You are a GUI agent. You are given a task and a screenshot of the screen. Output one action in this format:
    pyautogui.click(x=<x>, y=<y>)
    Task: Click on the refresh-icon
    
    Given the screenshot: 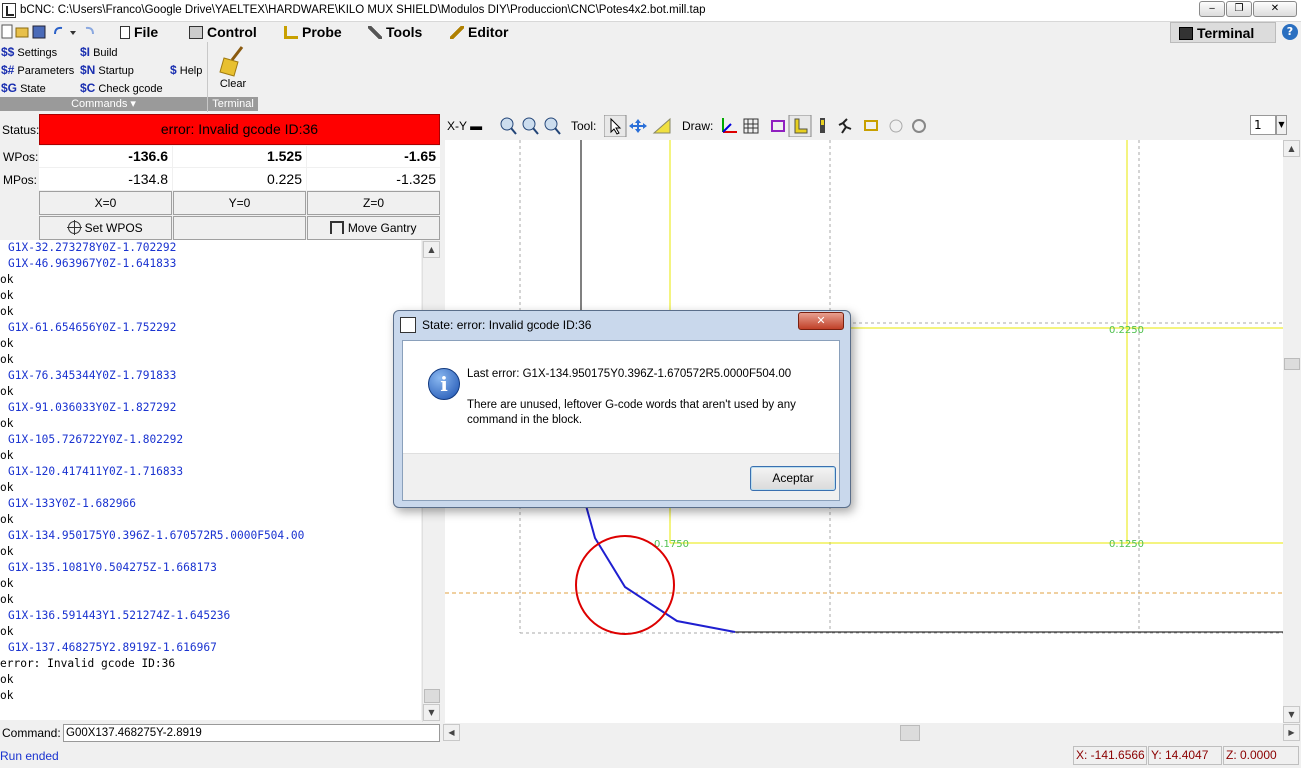 What is the action you would take?
    pyautogui.click(x=919, y=126)
    